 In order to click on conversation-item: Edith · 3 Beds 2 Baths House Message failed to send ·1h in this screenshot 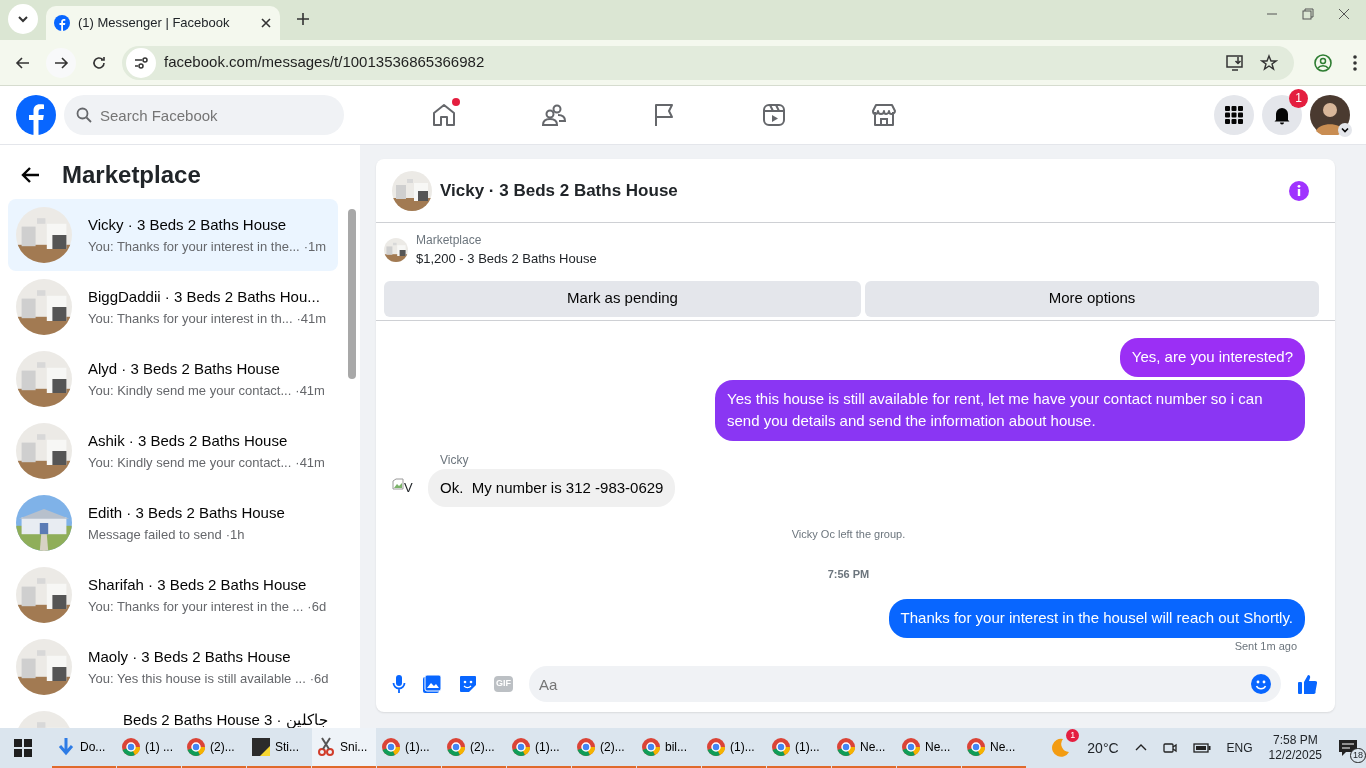, I will do `click(173, 523)`.